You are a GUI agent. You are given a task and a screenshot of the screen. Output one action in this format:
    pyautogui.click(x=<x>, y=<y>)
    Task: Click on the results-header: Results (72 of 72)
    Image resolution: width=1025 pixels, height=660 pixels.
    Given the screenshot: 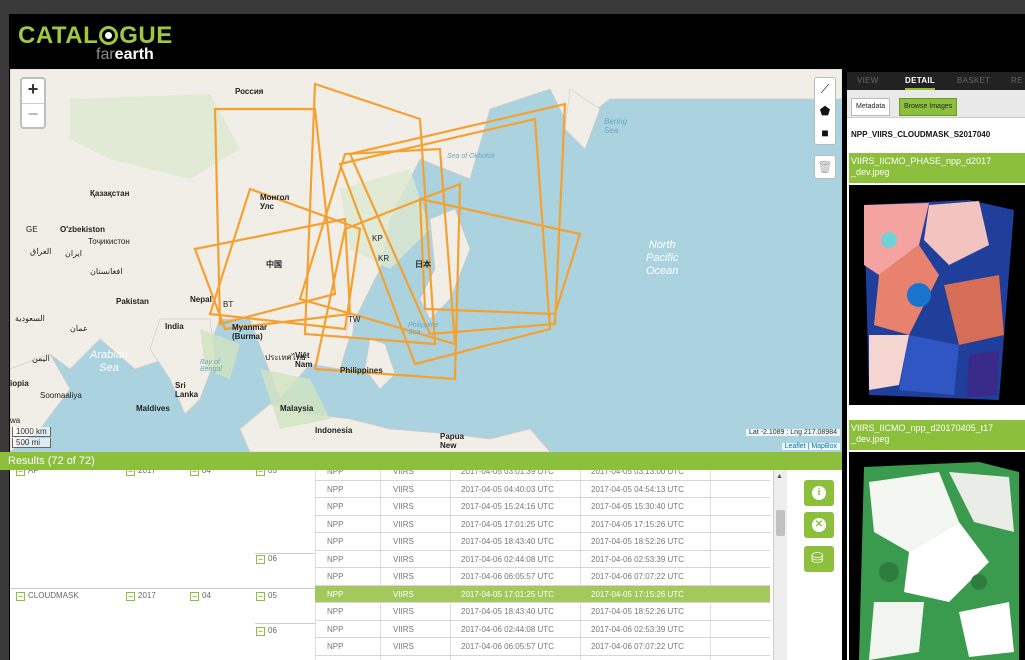 What is the action you would take?
    pyautogui.click(x=421, y=461)
    